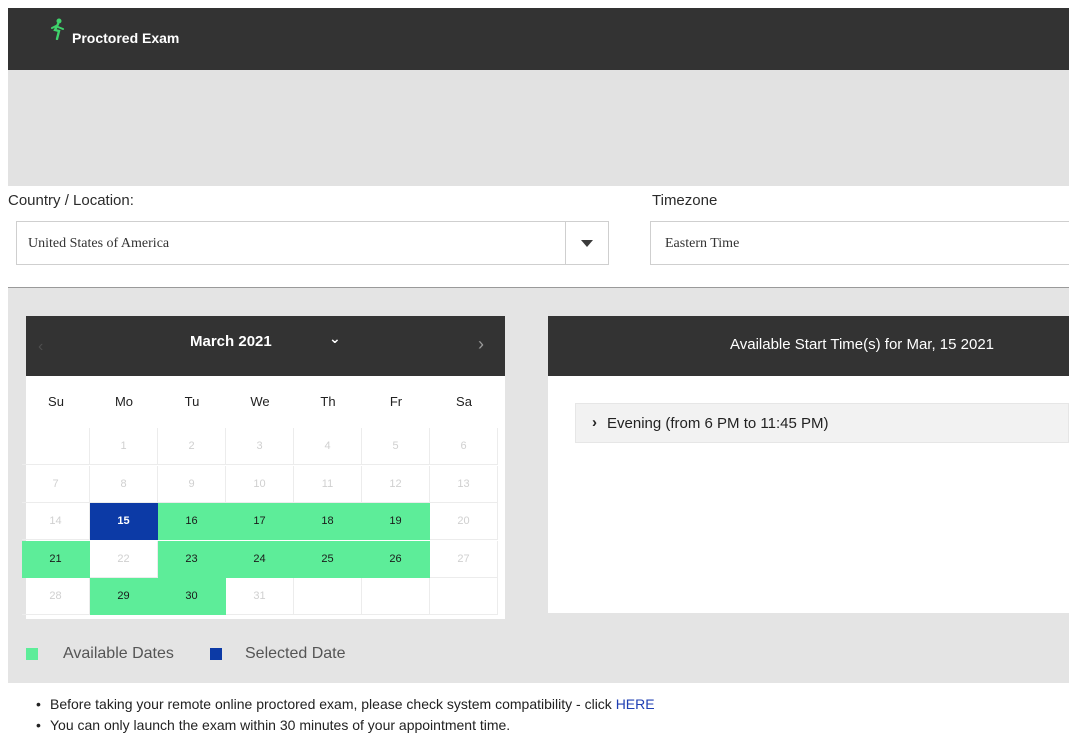 The width and height of the screenshot is (1069, 736). What do you see at coordinates (464, 401) in the screenshot?
I see `weekday-label: Sa` at bounding box center [464, 401].